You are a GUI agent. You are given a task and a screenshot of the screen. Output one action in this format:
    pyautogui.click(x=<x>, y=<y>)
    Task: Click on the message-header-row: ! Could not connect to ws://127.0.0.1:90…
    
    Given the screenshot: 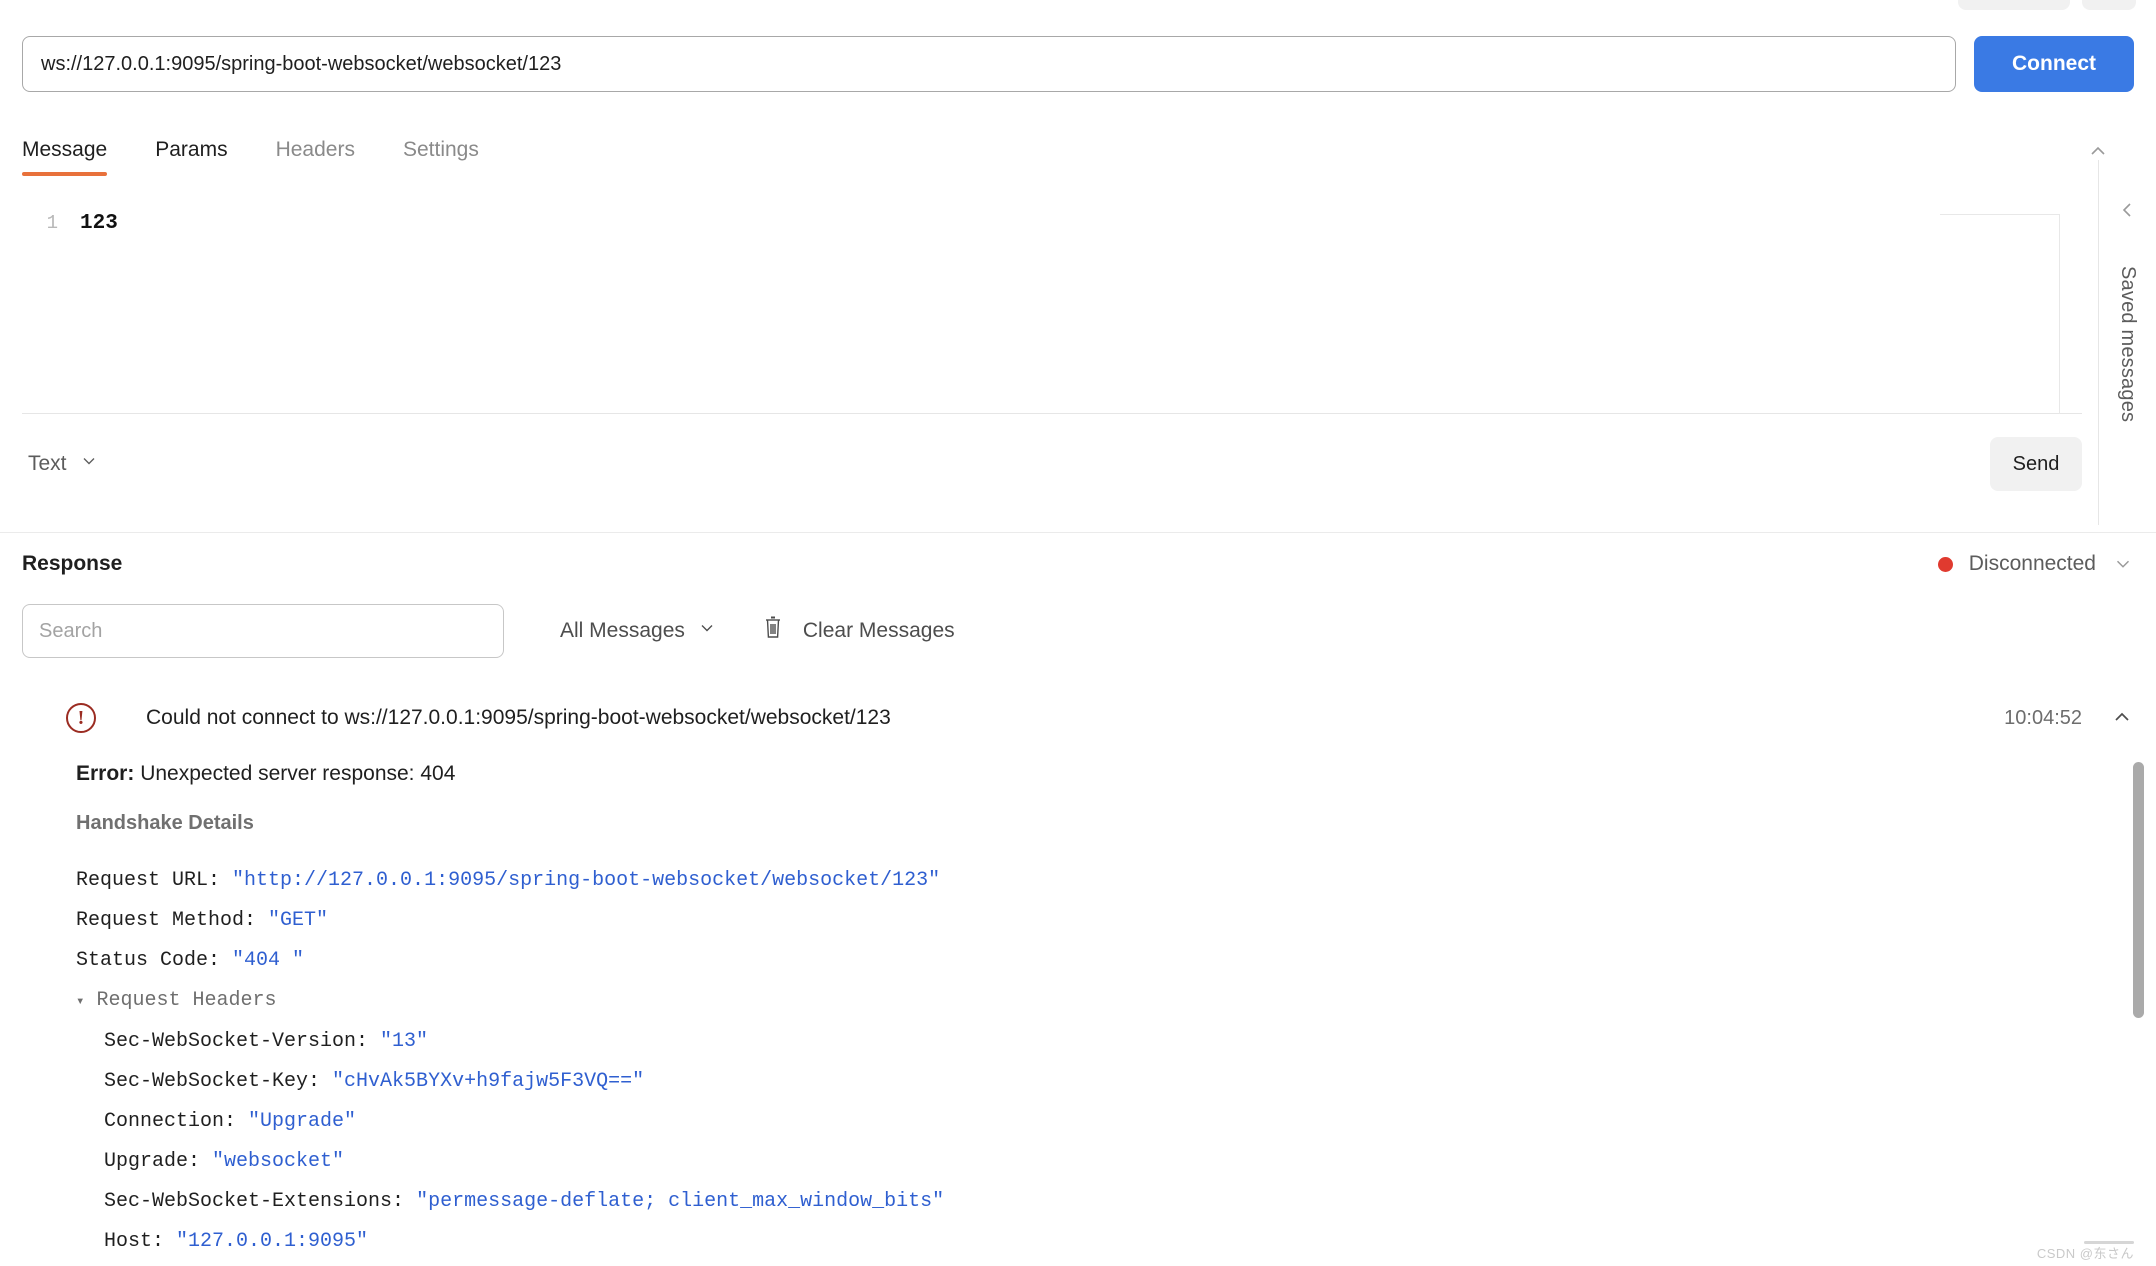 What is the action you would take?
    pyautogui.click(x=1078, y=718)
    